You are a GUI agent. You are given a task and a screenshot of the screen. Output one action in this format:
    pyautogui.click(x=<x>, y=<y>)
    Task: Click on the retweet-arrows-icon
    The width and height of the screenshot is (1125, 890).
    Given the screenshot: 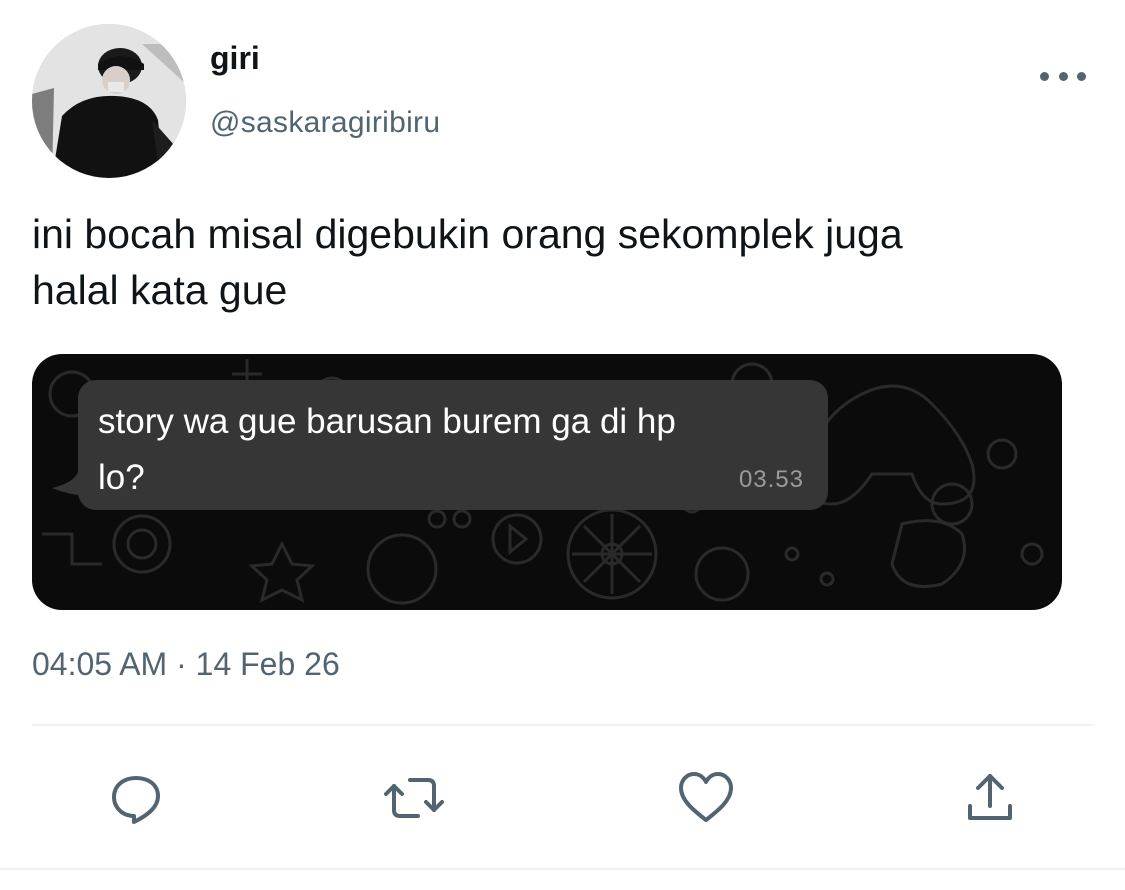 What is the action you would take?
    pyautogui.click(x=414, y=798)
    